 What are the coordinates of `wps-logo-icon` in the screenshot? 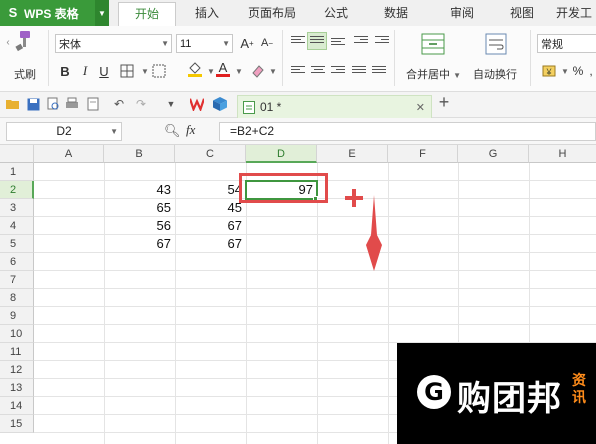 It's located at (197, 104).